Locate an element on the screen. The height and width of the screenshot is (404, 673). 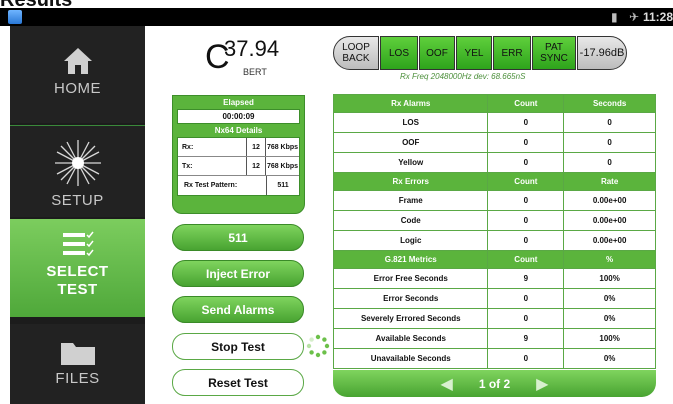
rx-row: Rx: 12 768 Kbps is located at coordinates (238, 147).